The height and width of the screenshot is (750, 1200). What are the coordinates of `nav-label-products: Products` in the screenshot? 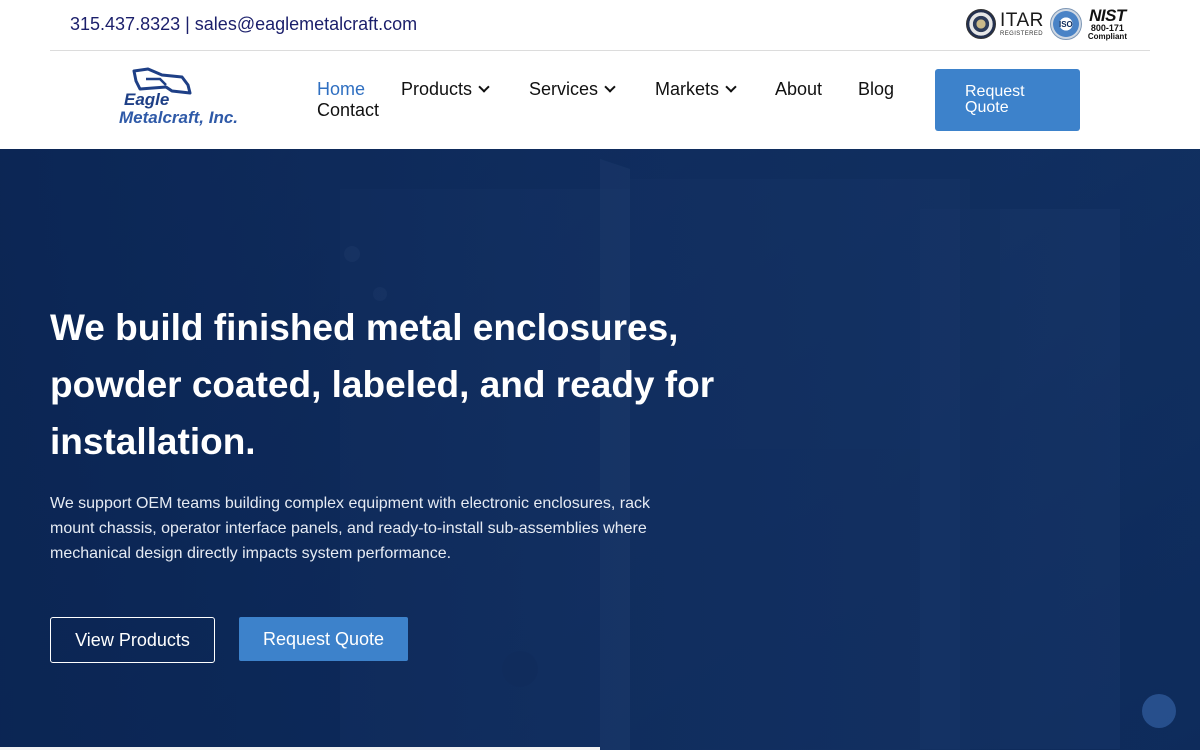 It's located at (437, 89).